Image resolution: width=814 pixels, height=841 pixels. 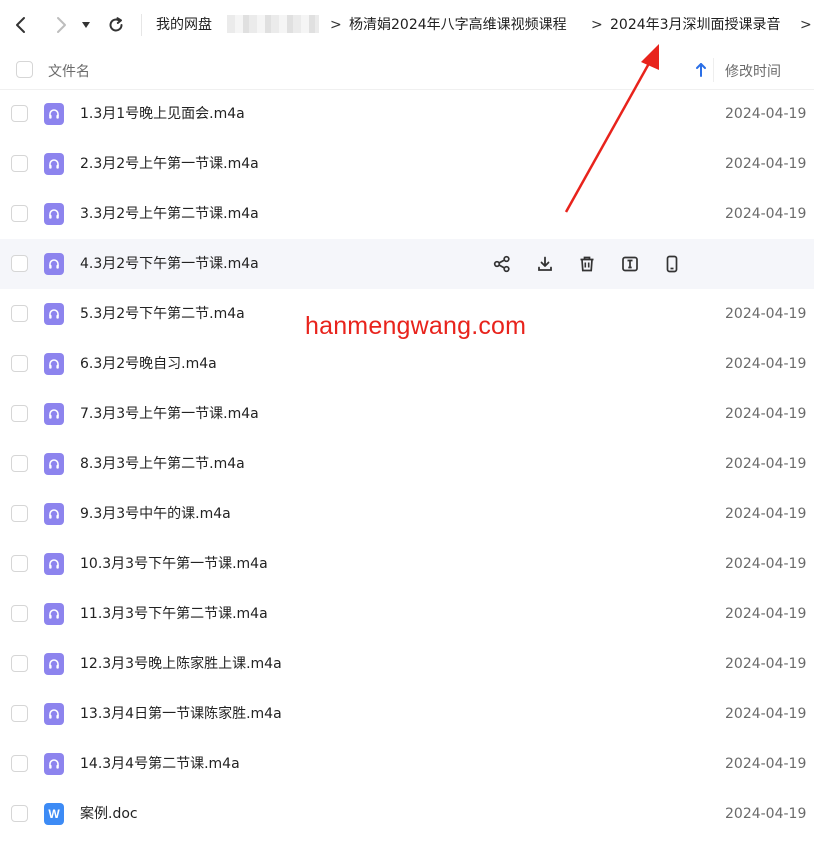 I want to click on file-name: 12.3月3号晚上陈家胜上课.m4a, so click(x=181, y=664).